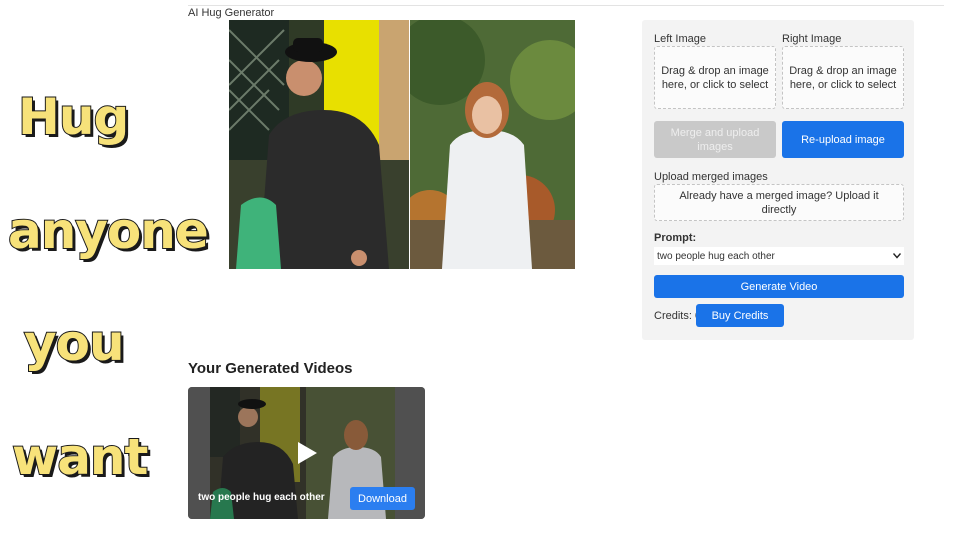 Image resolution: width=960 pixels, height=540 pixels. I want to click on app-title: AI Hug Generator, so click(231, 13).